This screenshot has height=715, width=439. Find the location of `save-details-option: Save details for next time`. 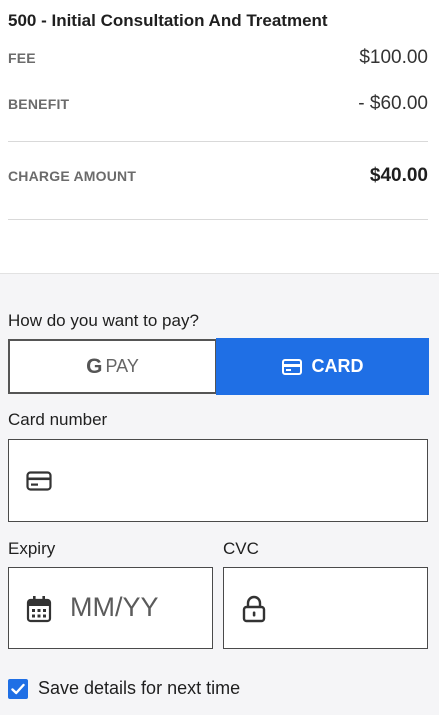

save-details-option: Save details for next time is located at coordinates (124, 688).